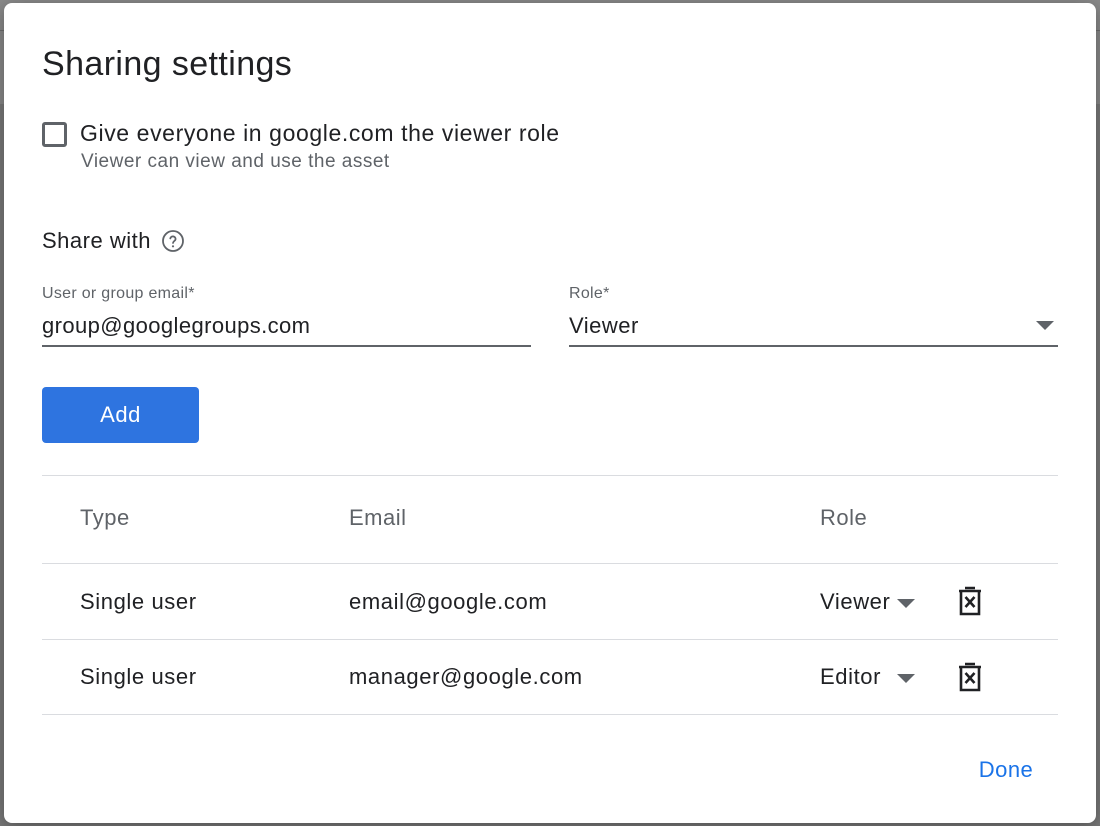  What do you see at coordinates (120, 415) in the screenshot?
I see `add-button: Add` at bounding box center [120, 415].